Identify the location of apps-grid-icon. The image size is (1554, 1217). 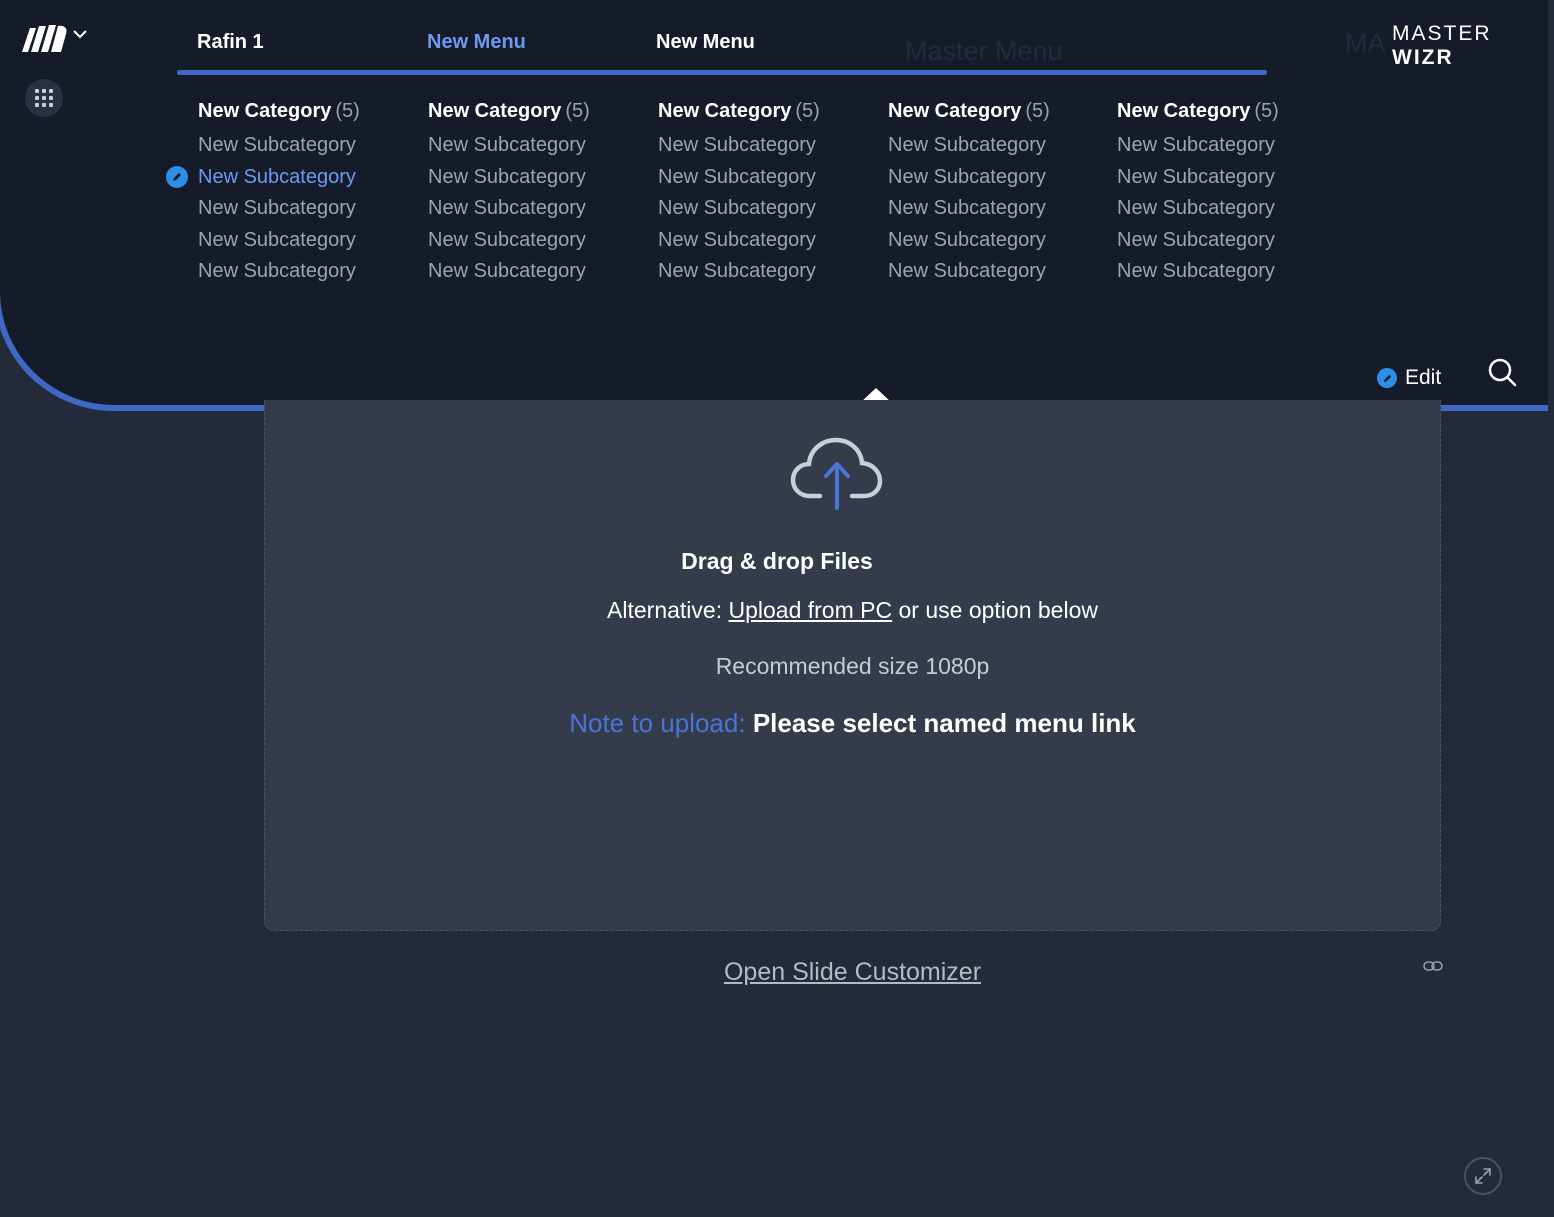
(44, 98).